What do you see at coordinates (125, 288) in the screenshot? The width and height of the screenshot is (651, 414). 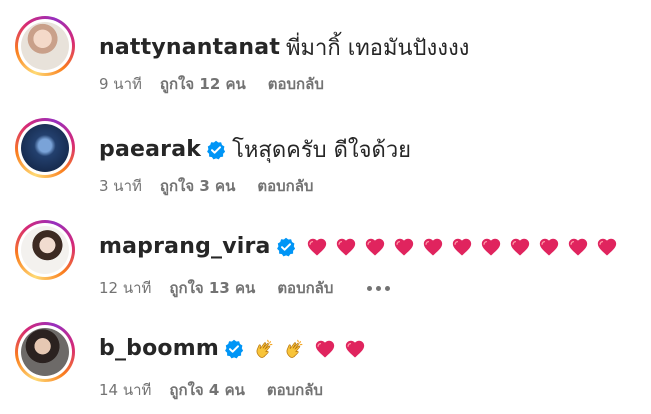 I see `timestamp: 12 นาที` at bounding box center [125, 288].